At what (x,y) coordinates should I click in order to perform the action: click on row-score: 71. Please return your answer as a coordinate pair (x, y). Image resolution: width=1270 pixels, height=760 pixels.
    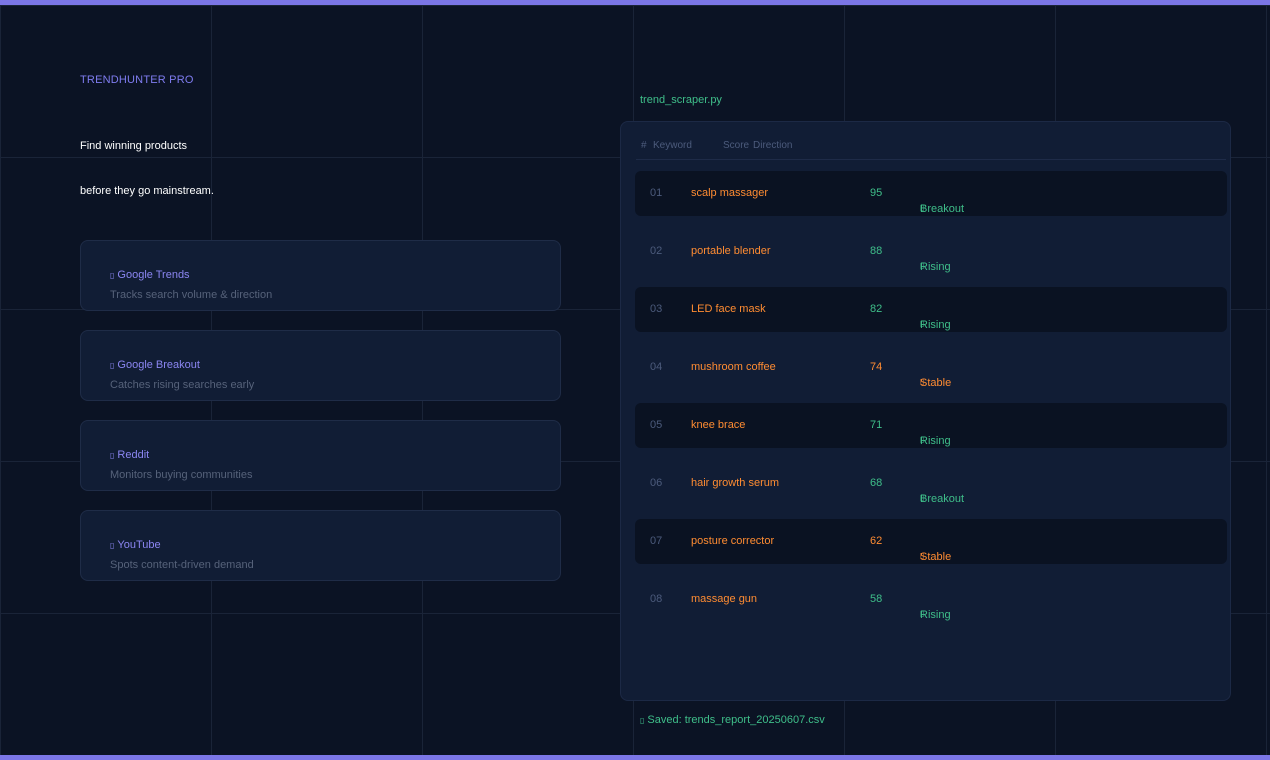
    Looking at the image, I should click on (876, 425).